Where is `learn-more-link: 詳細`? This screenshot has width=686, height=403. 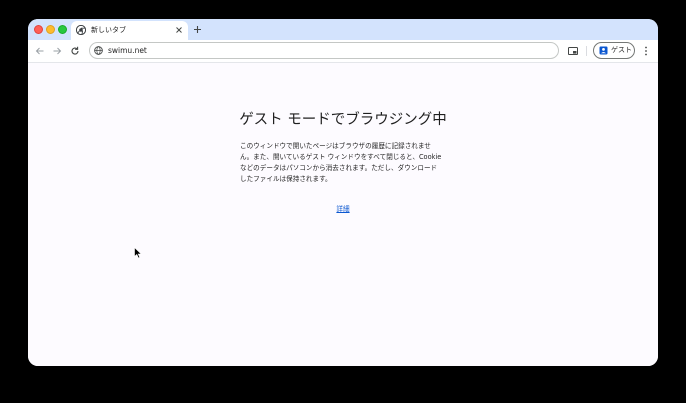 learn-more-link: 詳細 is located at coordinates (342, 209).